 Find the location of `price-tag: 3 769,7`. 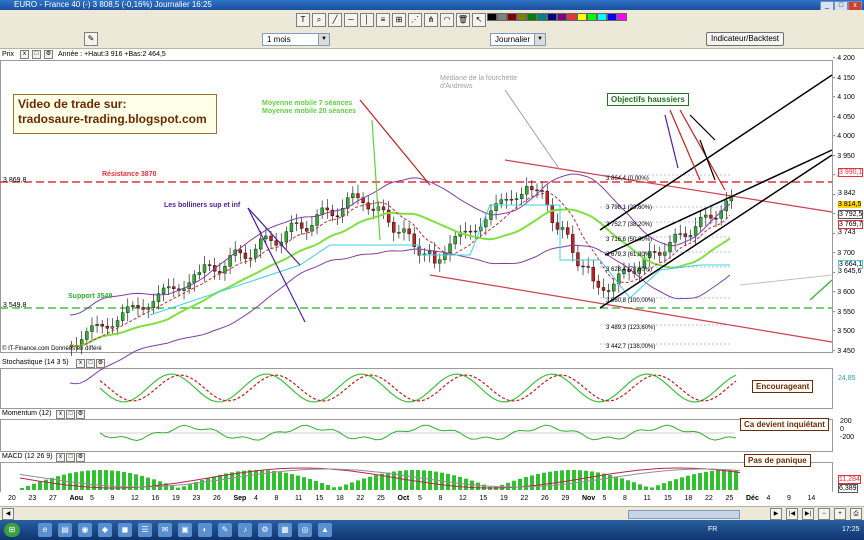

price-tag: 3 769,7 is located at coordinates (851, 224).